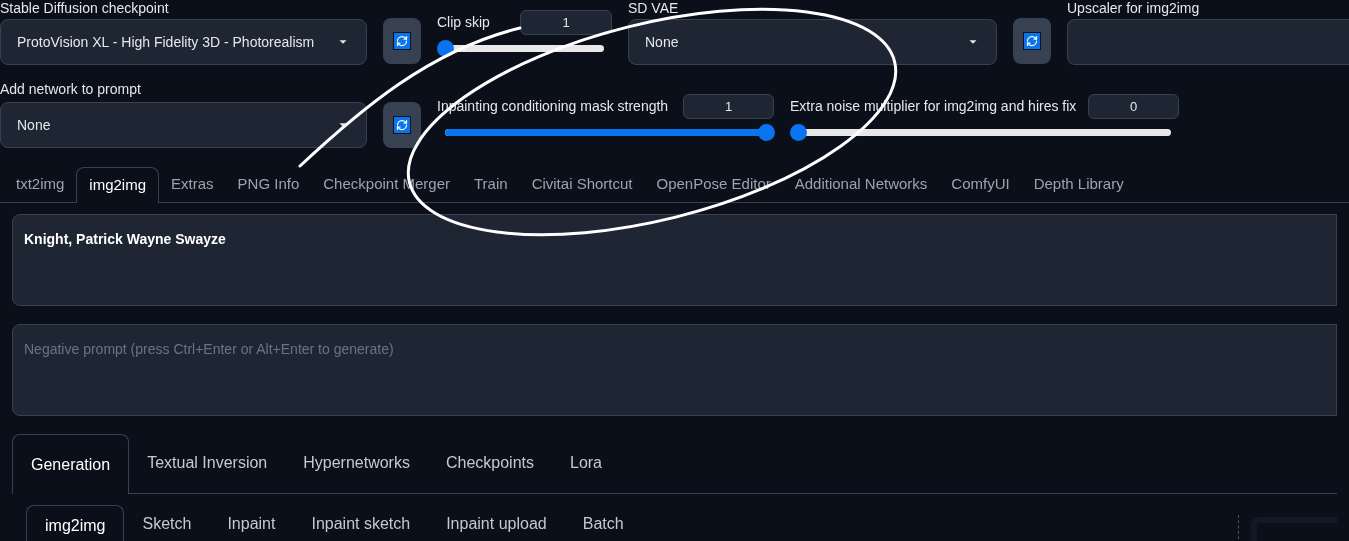  What do you see at coordinates (167, 522) in the screenshot?
I see `tab: Sketch` at bounding box center [167, 522].